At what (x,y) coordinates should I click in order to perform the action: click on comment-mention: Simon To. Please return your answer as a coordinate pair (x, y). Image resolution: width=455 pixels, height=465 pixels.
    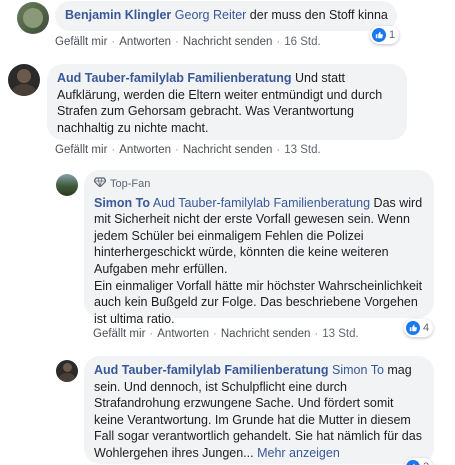
    Looking at the image, I should click on (358, 370).